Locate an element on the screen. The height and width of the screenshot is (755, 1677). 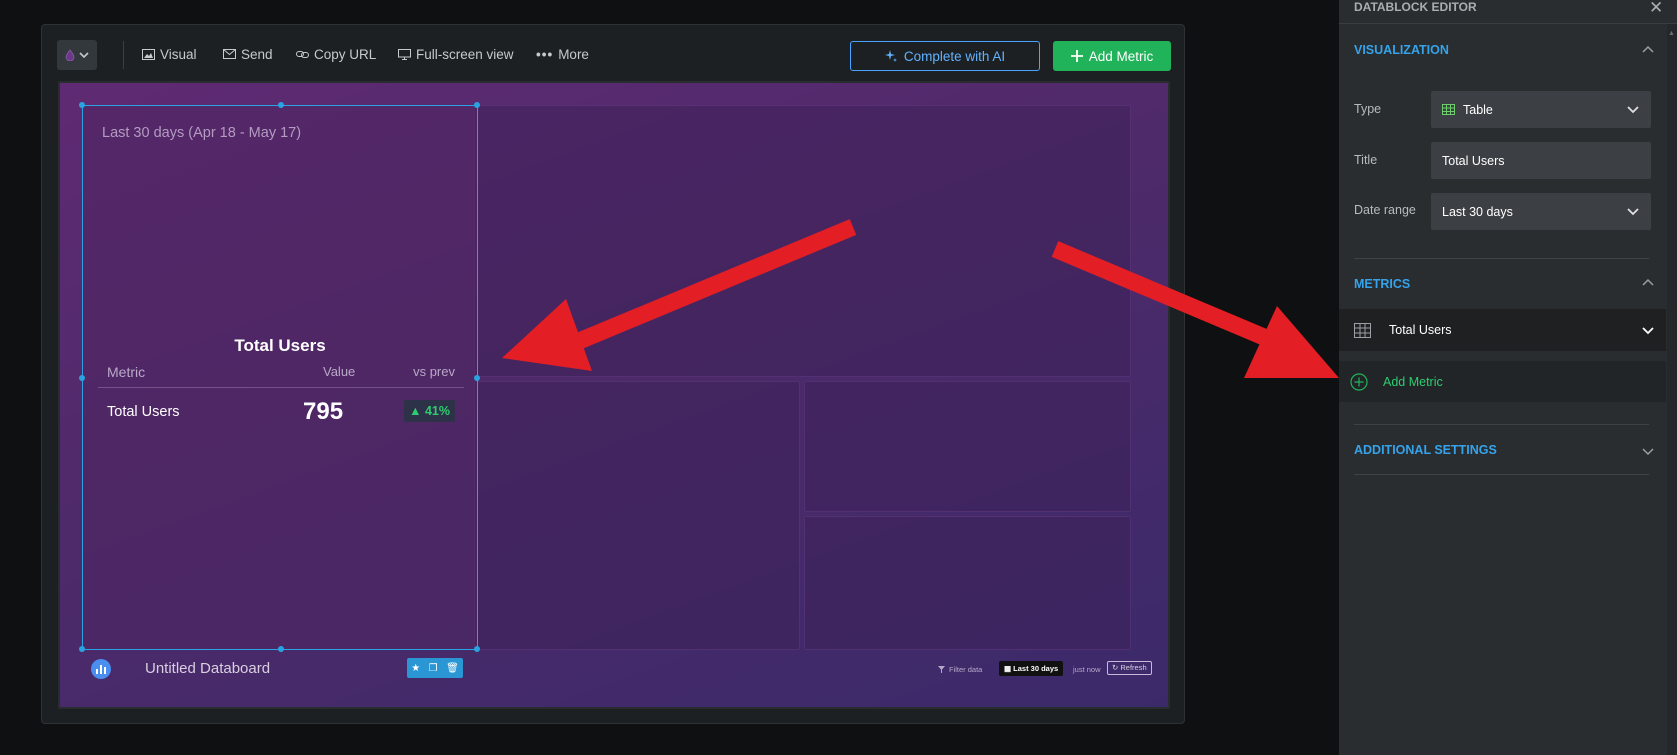
copy-icon: ❐ is located at coordinates (433, 668).